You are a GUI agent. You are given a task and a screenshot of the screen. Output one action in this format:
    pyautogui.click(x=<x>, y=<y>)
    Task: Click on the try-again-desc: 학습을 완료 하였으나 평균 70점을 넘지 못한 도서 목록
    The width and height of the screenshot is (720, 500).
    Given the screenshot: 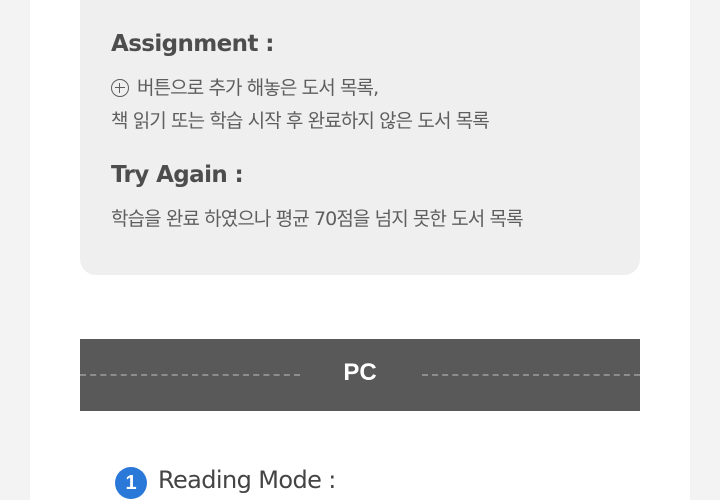 What is the action you would take?
    pyautogui.click(x=317, y=219)
    